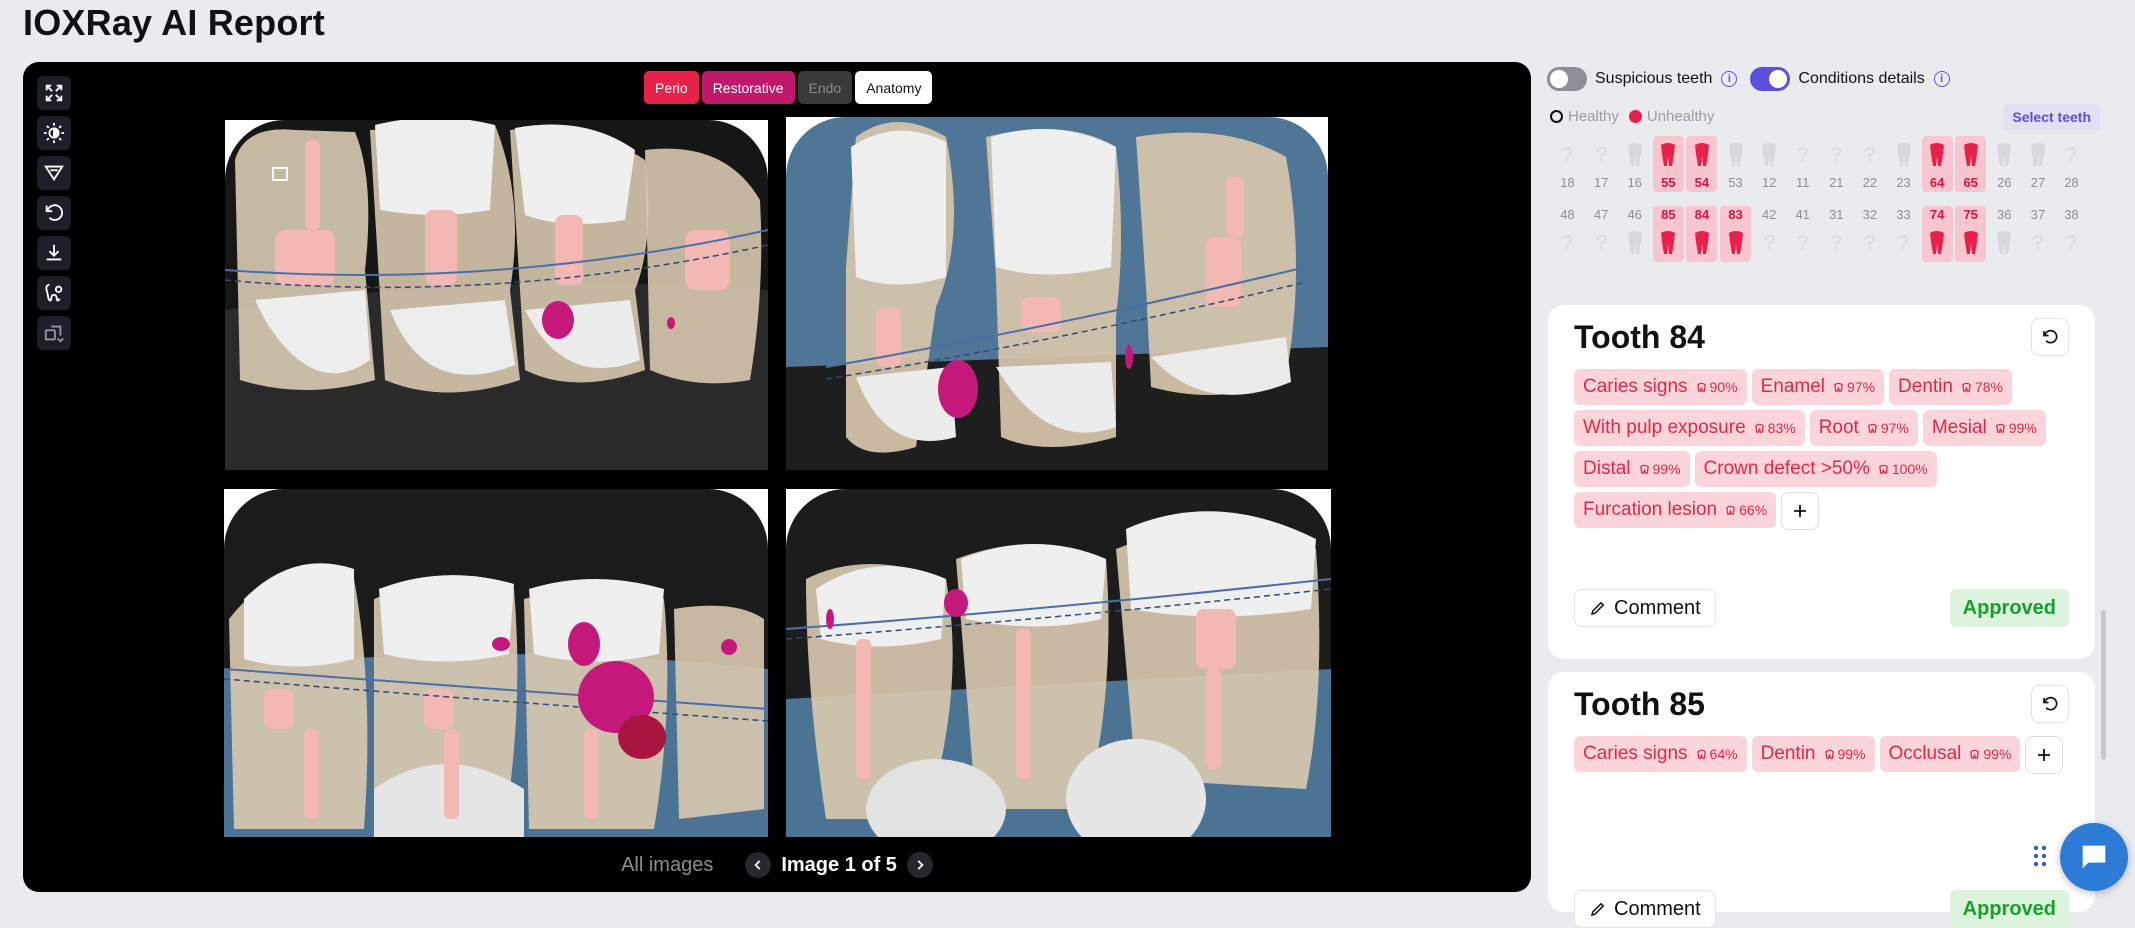  I want to click on chat-icon, so click(2094, 857).